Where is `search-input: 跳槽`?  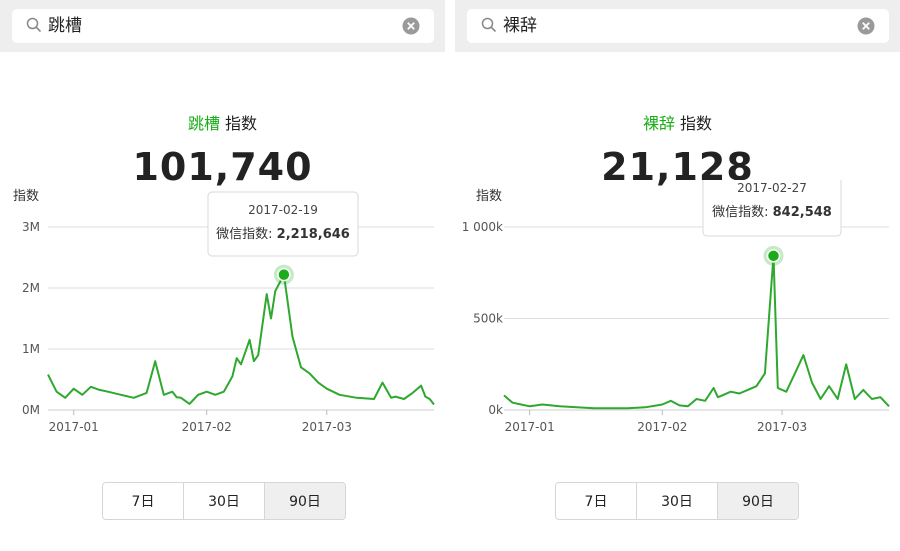 search-input: 跳槽 is located at coordinates (223, 26).